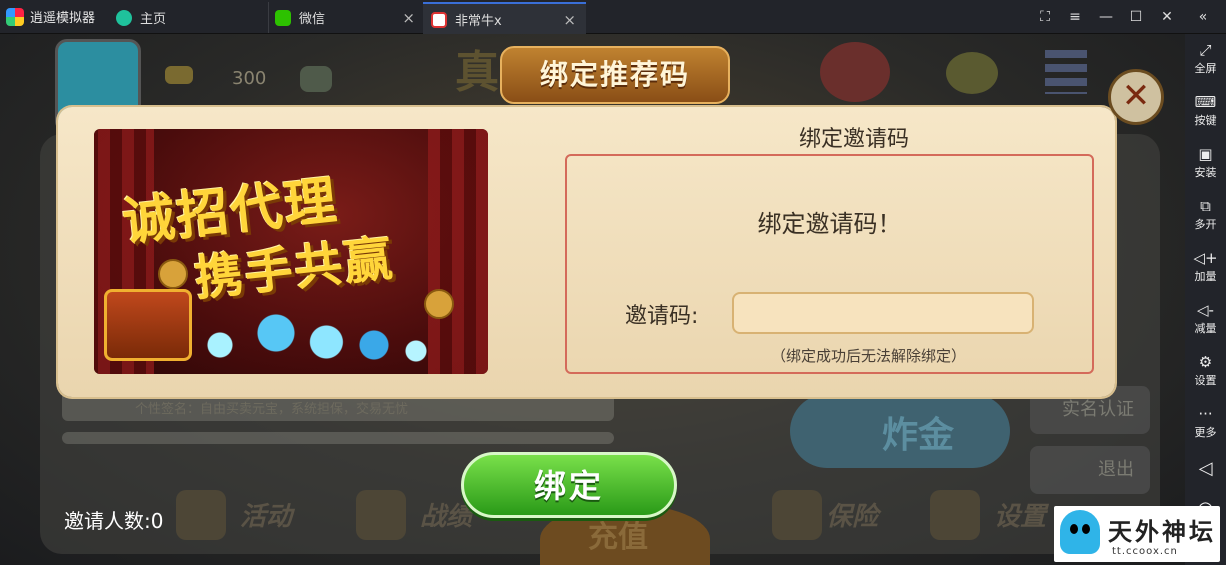 The image size is (1226, 565). I want to click on sidebar-volume-down-label: 减量, so click(1205, 328).